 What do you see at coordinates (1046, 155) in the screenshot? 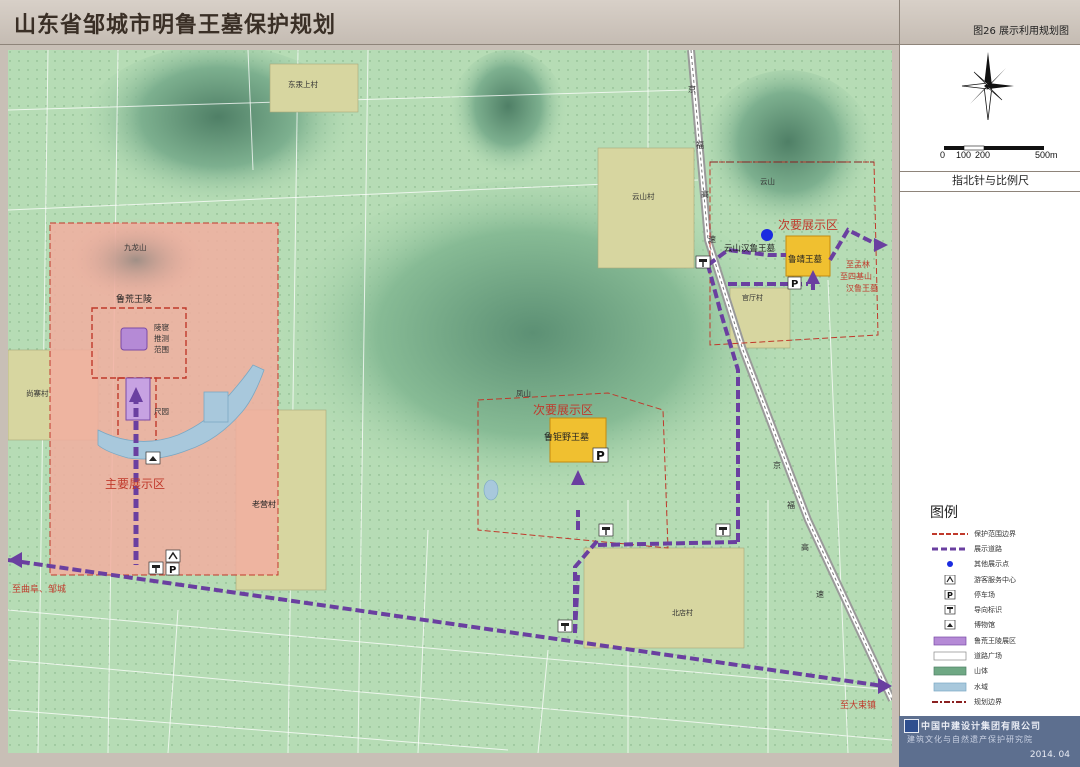
I see `scale-tick-500: 500m` at bounding box center [1046, 155].